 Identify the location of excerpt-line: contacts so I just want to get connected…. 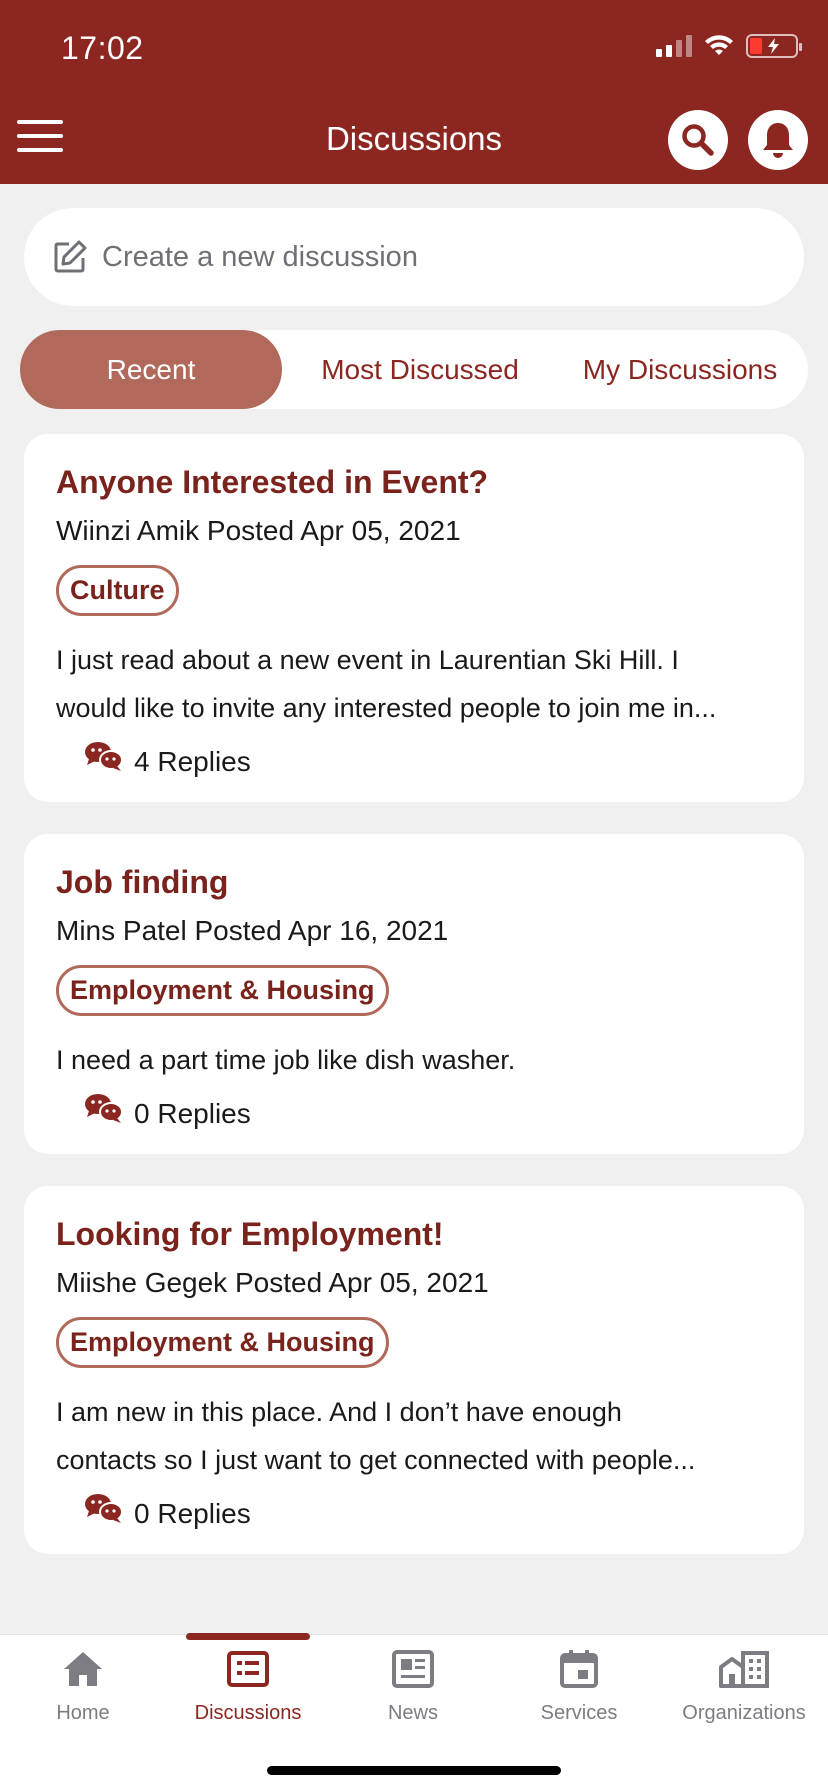
(376, 1460).